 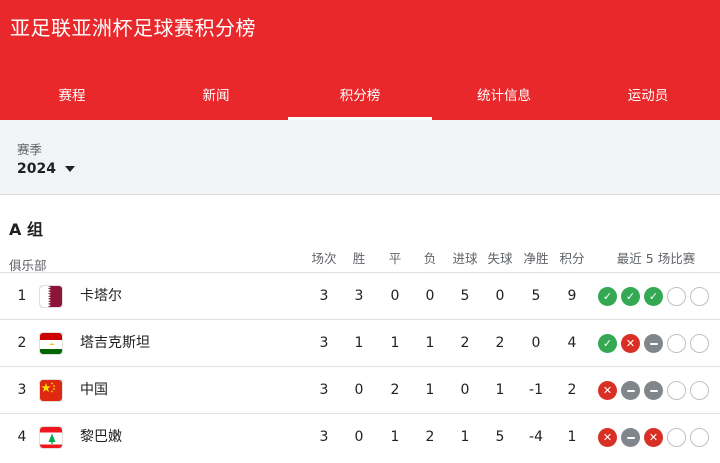 What do you see at coordinates (30, 149) in the screenshot?
I see `season-label: 赛季` at bounding box center [30, 149].